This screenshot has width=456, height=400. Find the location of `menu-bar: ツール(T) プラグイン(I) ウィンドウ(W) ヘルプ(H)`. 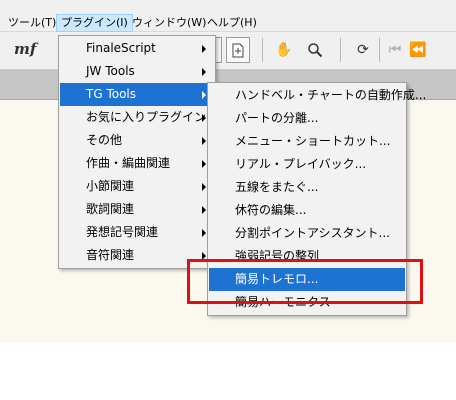

menu-bar: ツール(T) プラグイン(I) ウィンドウ(W) ヘルプ(H) is located at coordinates (228, 16).